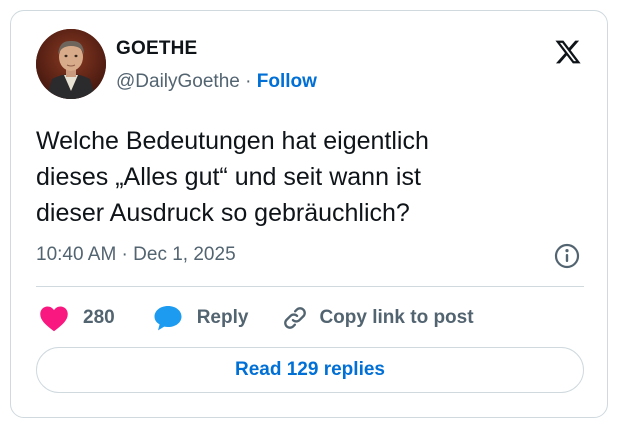  Describe the element at coordinates (567, 256) in the screenshot. I see `info-icon` at that location.